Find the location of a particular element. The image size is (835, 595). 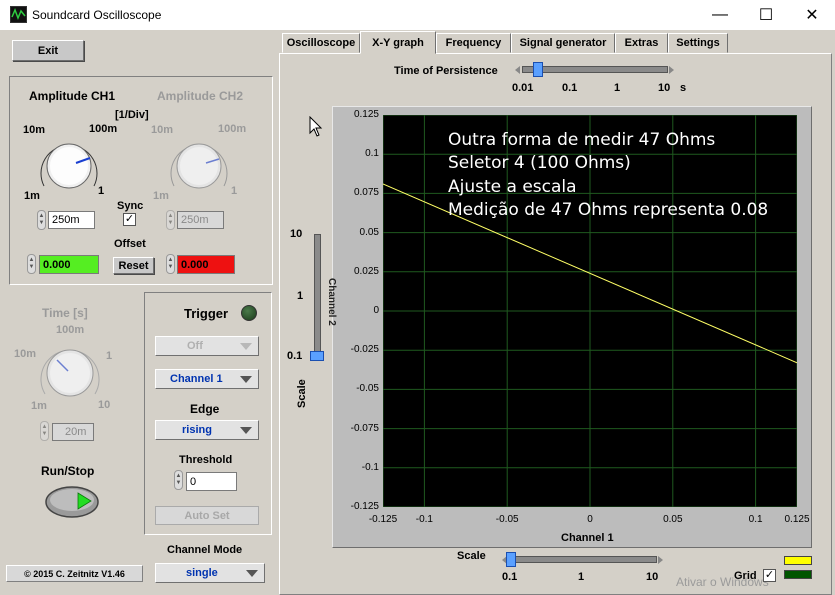

trigger-channel-select: Channel 1 is located at coordinates (207, 379).